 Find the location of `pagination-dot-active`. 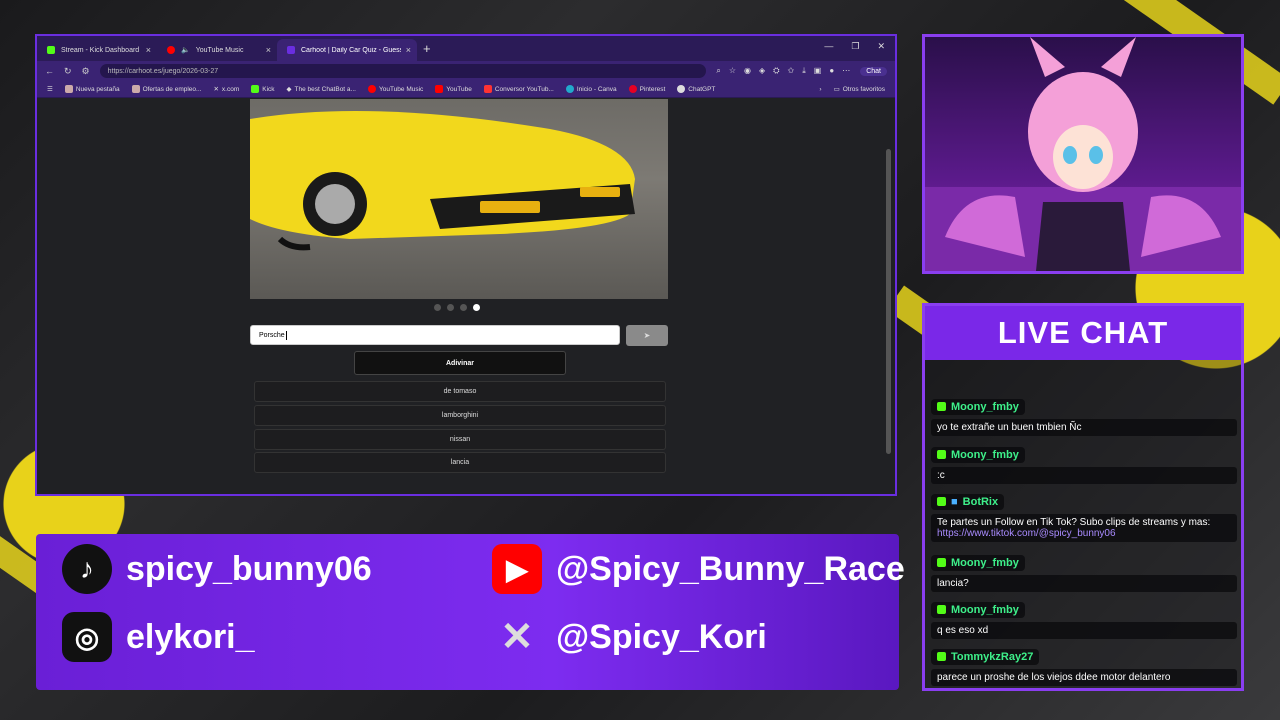

pagination-dot-active is located at coordinates (476, 307).